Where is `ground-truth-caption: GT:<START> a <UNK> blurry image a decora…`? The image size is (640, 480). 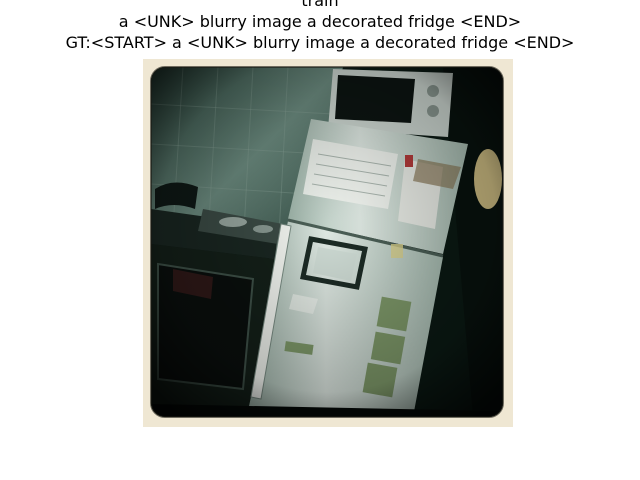
ground-truth-caption: GT:<START> a <UNK> blurry image a decora… is located at coordinates (320, 42).